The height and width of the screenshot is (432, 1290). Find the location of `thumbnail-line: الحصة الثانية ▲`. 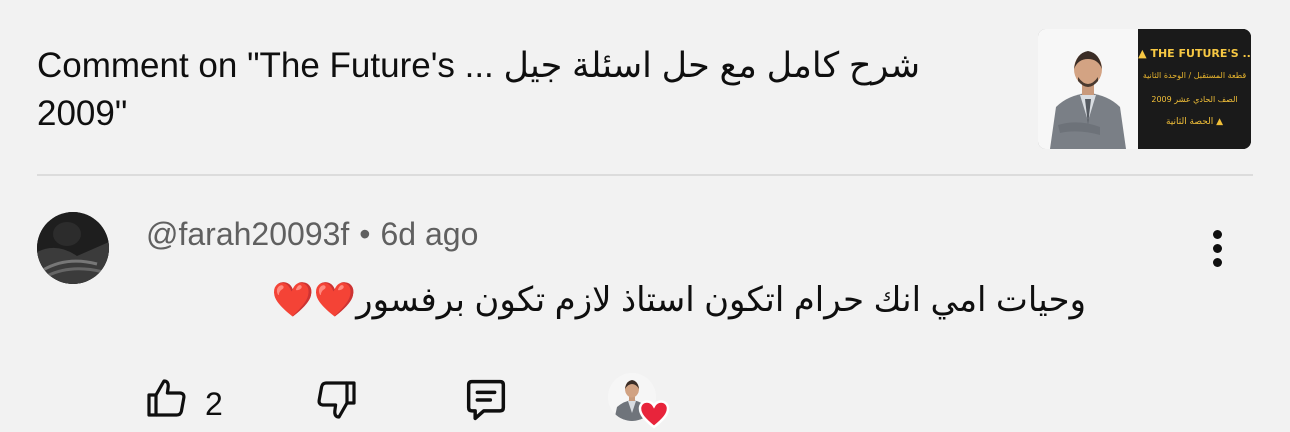

thumbnail-line: الحصة الثانية ▲ is located at coordinates (1194, 122).